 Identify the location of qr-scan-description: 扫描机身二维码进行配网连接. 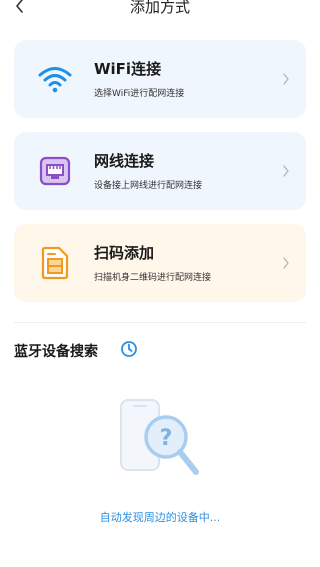
(153, 278).